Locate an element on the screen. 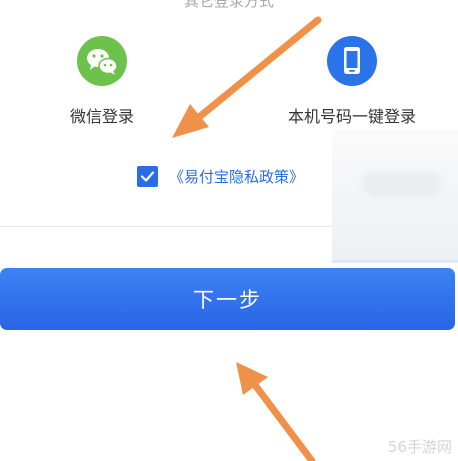 The image size is (458, 461). arrow-pointing-to-agreement is located at coordinates (247, 77).